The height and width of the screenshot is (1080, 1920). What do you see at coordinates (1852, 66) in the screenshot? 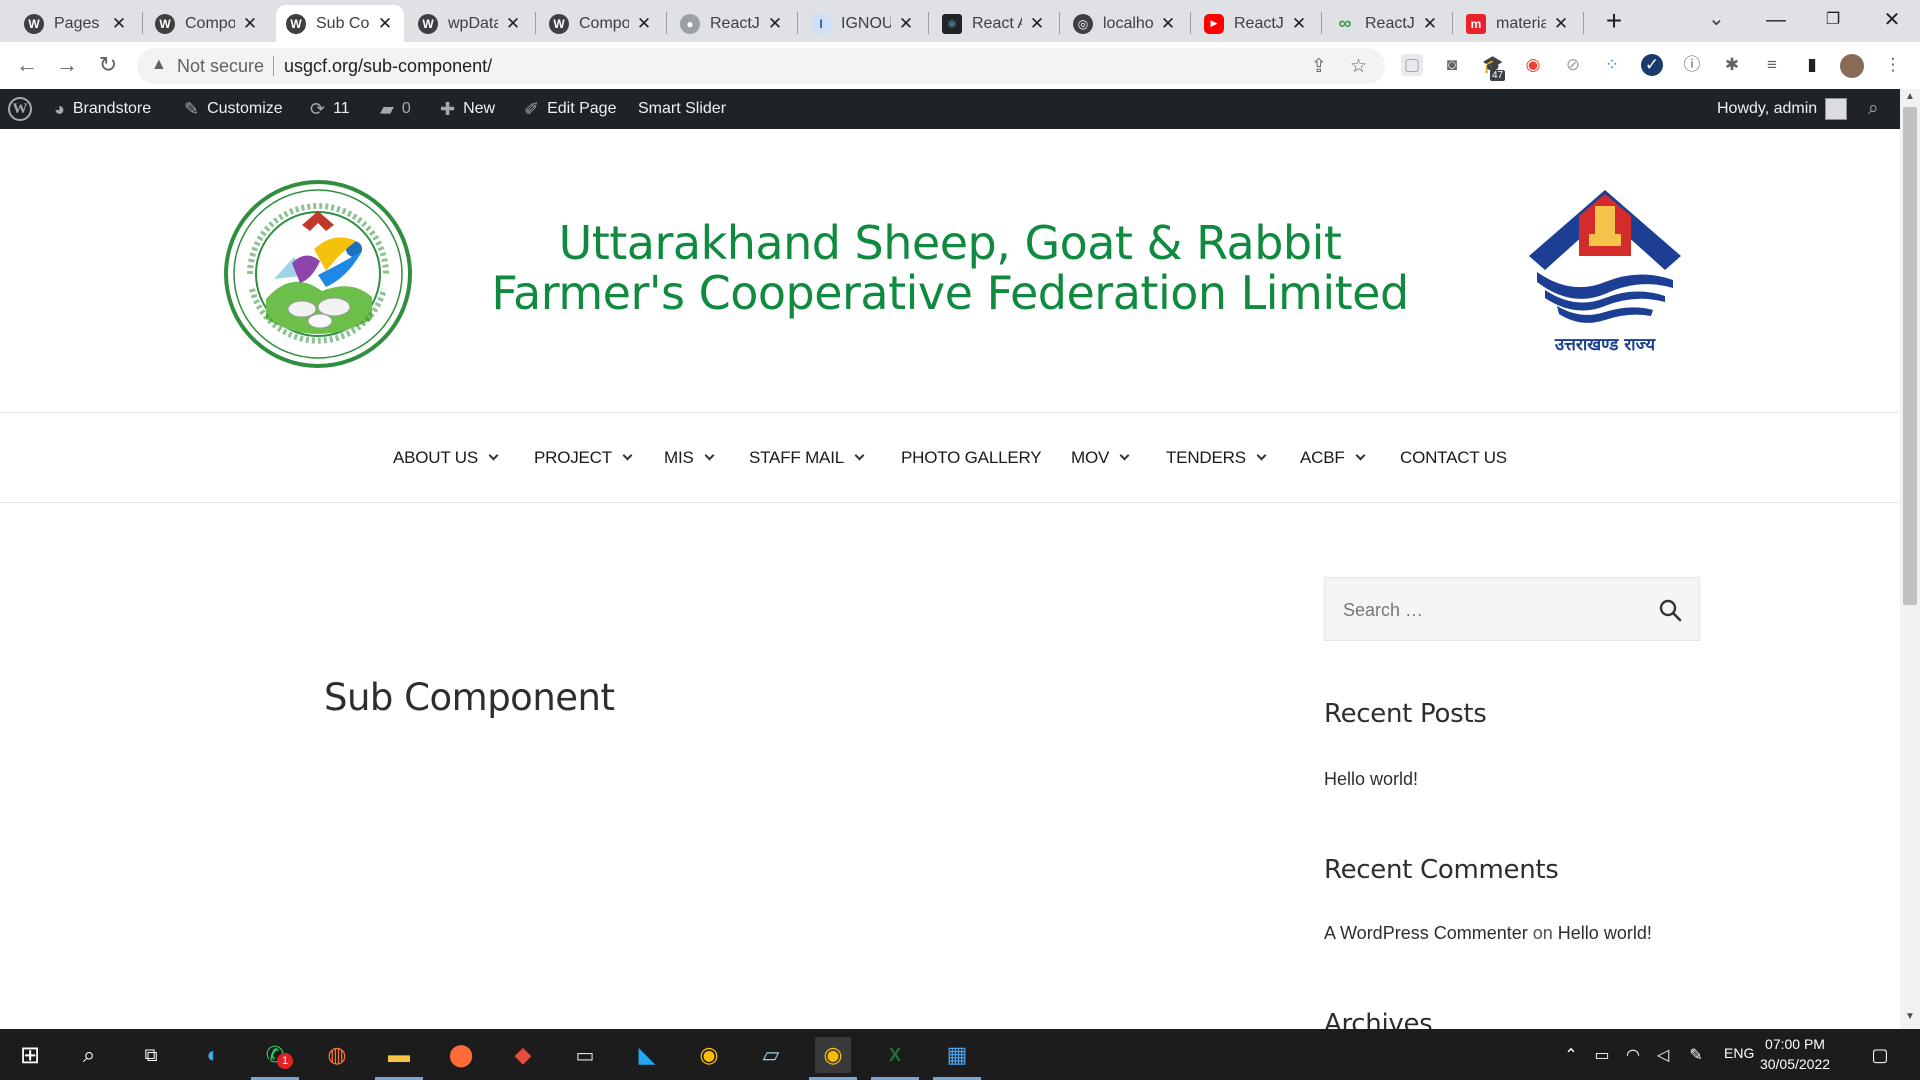
I see `profile-avatar` at bounding box center [1852, 66].